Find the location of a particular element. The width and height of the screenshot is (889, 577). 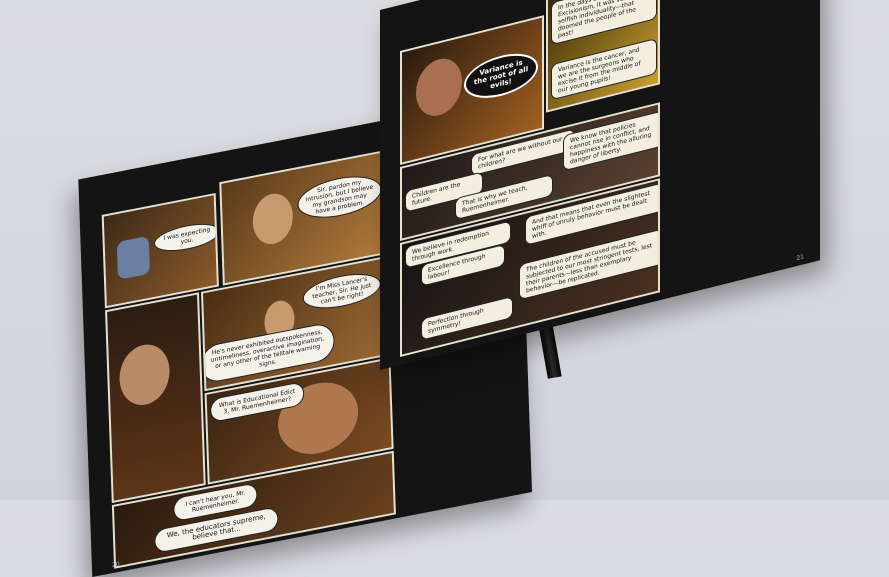

page-number-right: 21 is located at coordinates (800, 258).